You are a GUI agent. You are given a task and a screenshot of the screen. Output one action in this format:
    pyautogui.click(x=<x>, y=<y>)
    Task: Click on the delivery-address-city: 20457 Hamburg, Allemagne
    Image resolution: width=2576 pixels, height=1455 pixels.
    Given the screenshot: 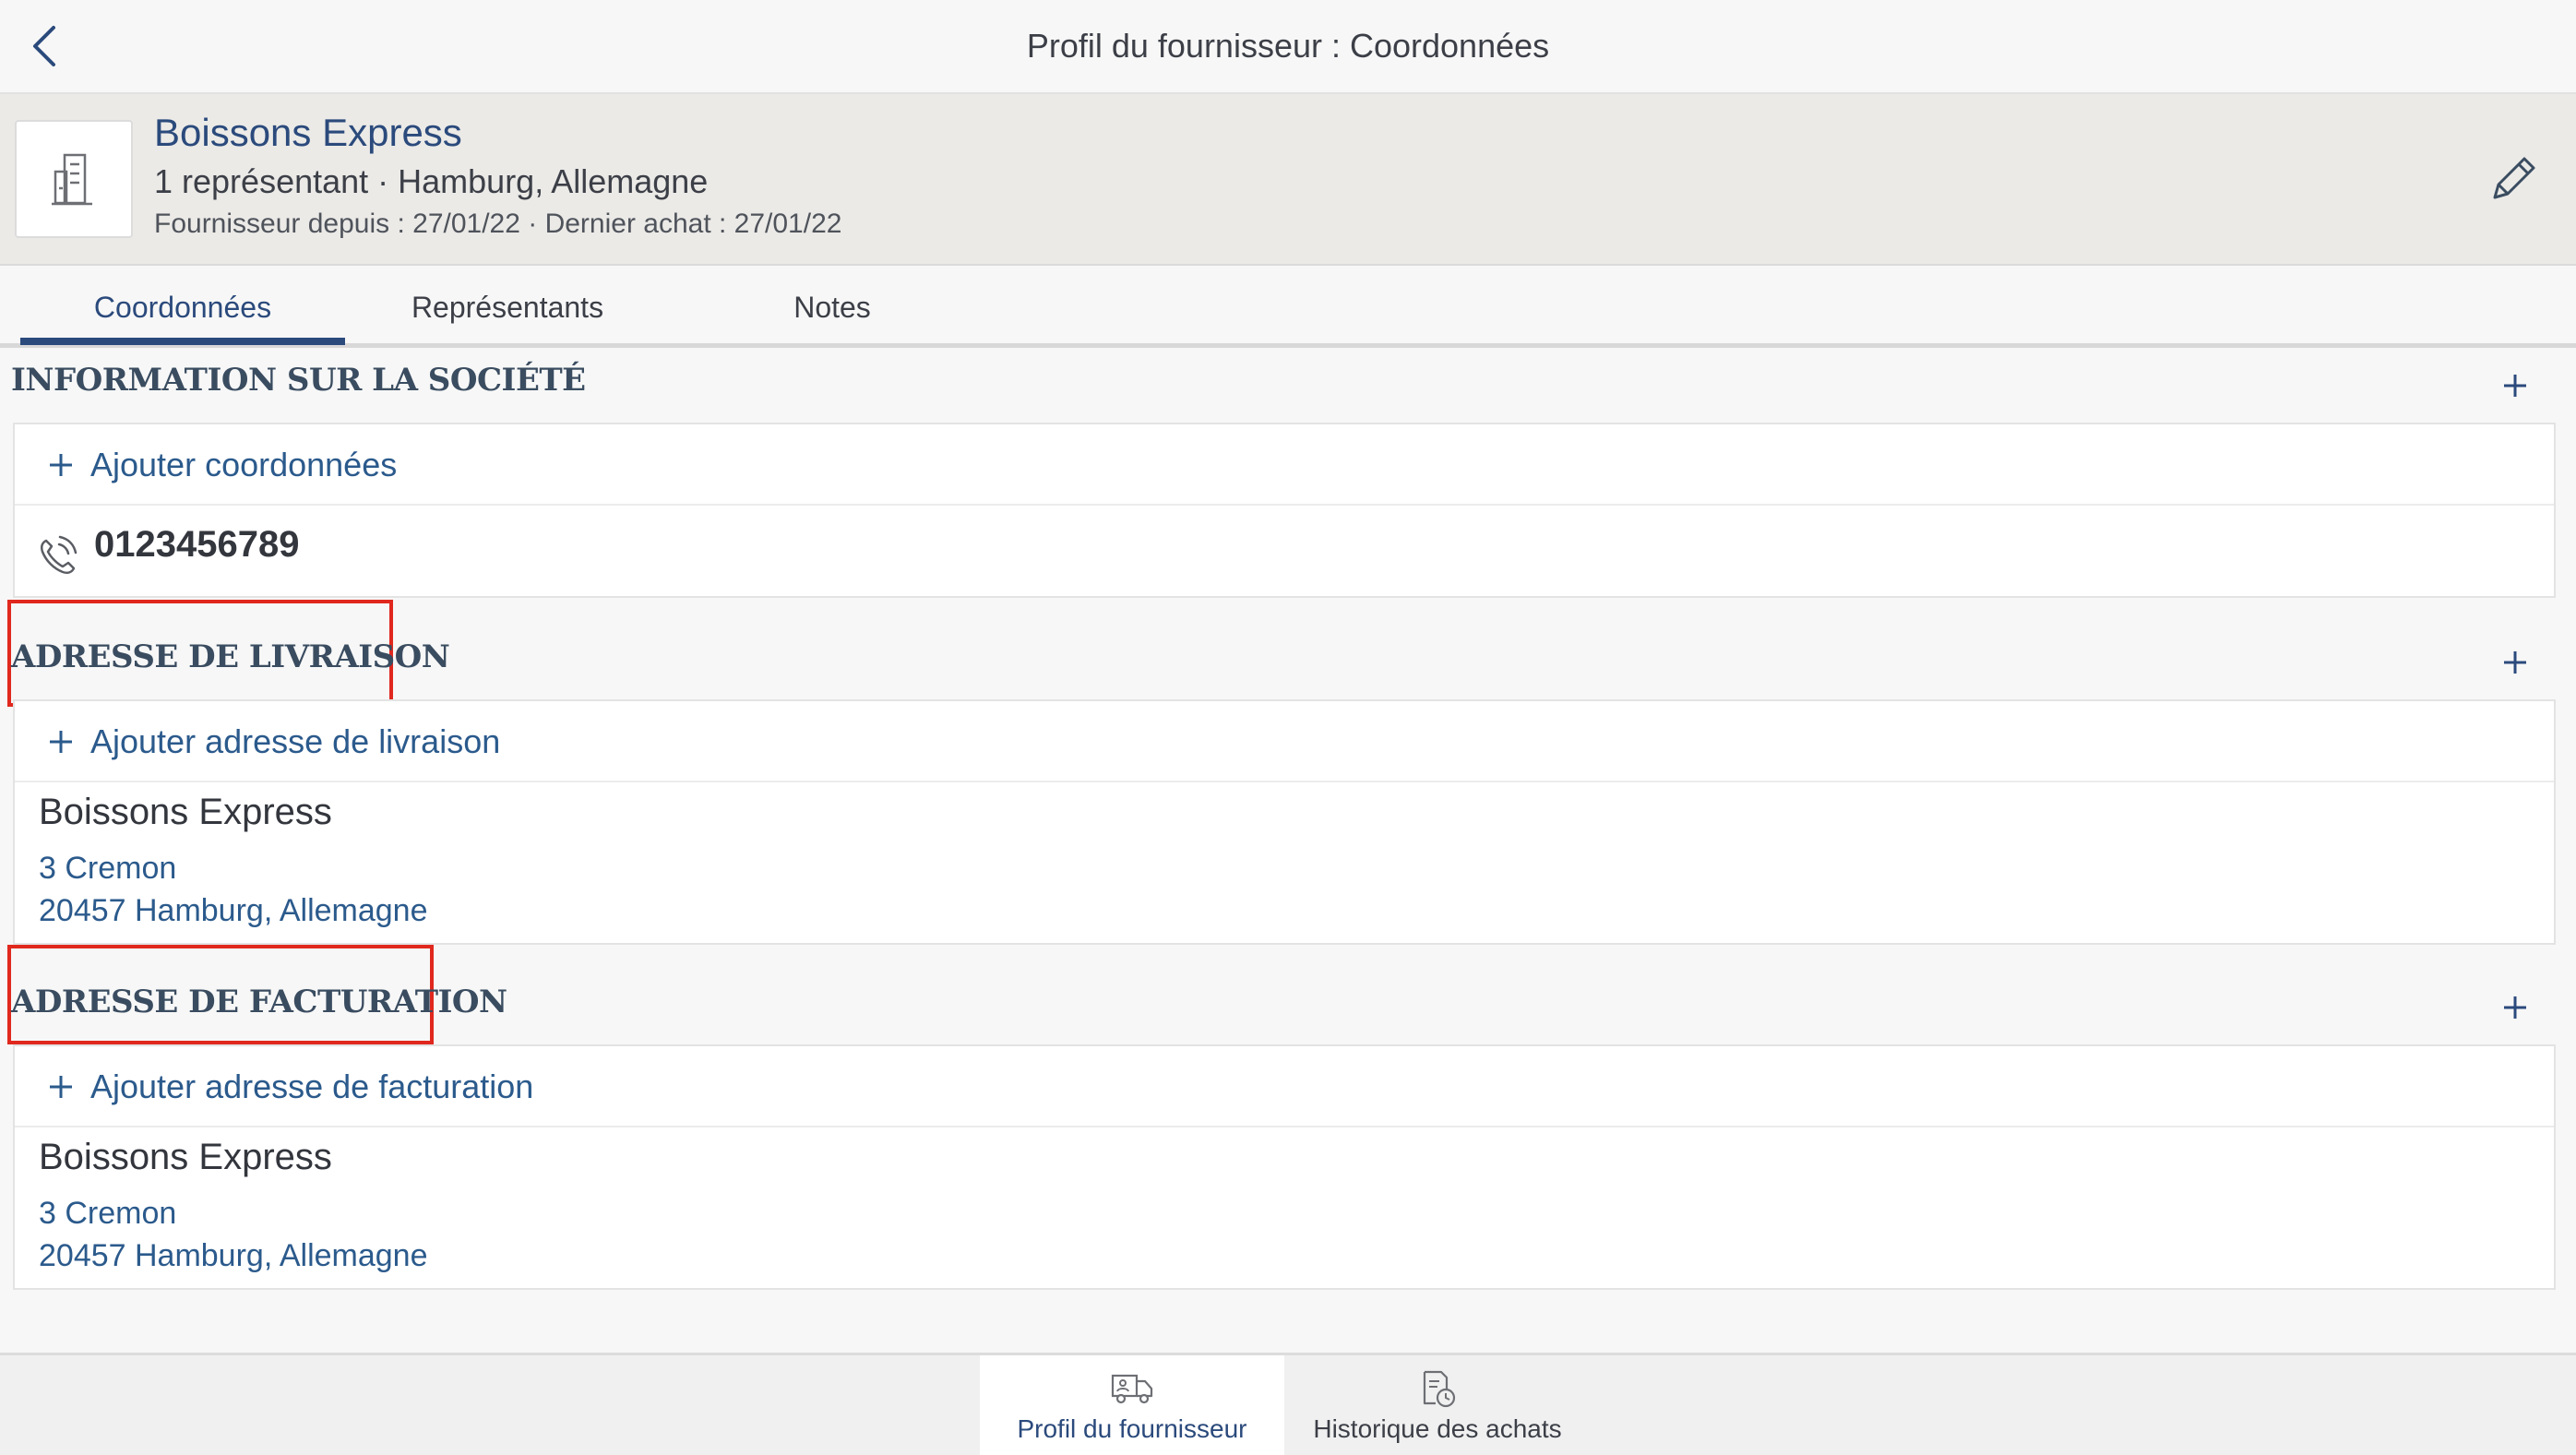 What is the action you would take?
    pyautogui.click(x=233, y=910)
    